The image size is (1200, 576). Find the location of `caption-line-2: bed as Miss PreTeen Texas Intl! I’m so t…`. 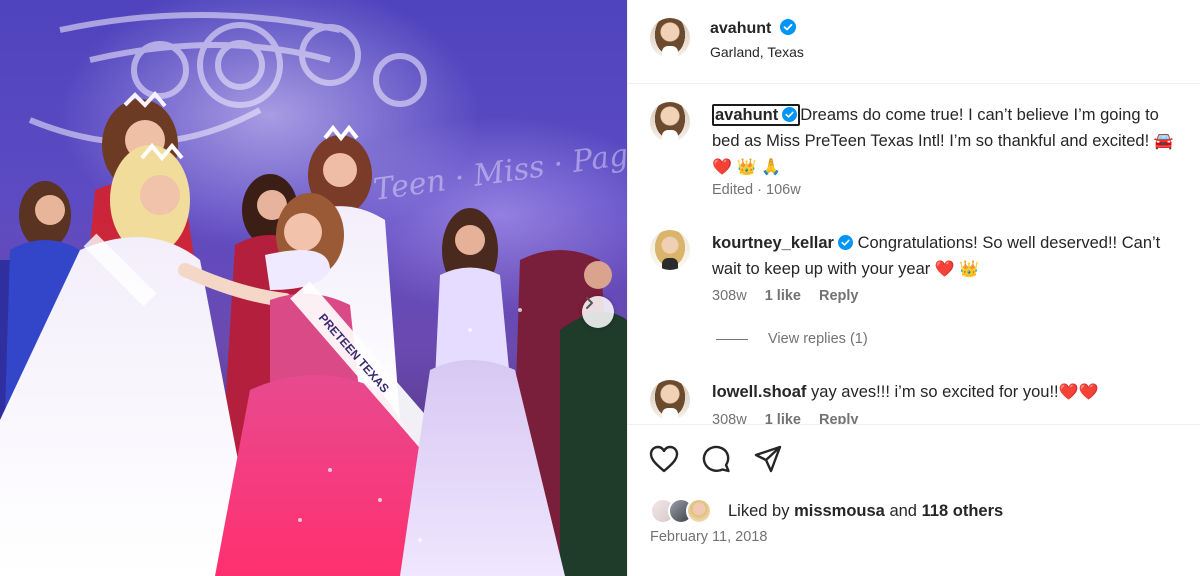

caption-line-2: bed as Miss PreTeen Texas Intl! I’m so t… is located at coordinates (931, 141).